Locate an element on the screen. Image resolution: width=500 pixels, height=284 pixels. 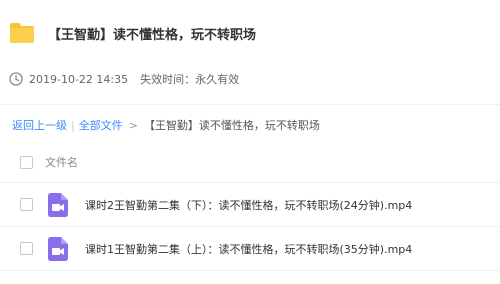
breadcrumb: 返回上一级 | 全部文件 > 【王智勤】读不懂性格，玩不转职场 is located at coordinates (166, 125).